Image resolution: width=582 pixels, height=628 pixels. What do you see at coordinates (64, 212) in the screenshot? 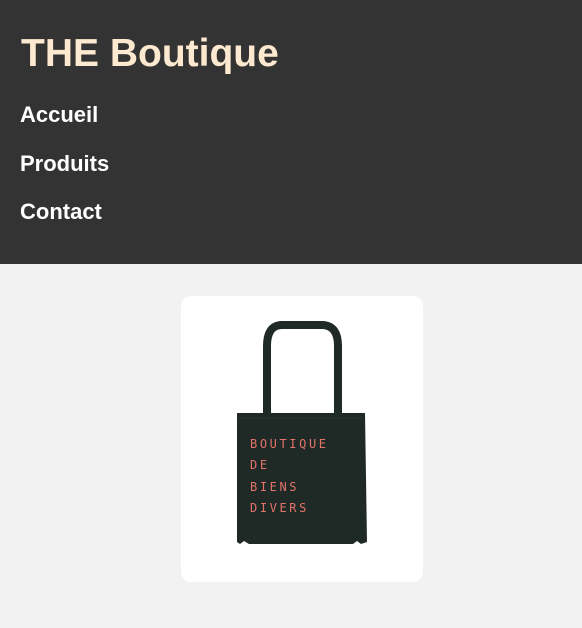
I see `nav-link-contact: Contact` at bounding box center [64, 212].